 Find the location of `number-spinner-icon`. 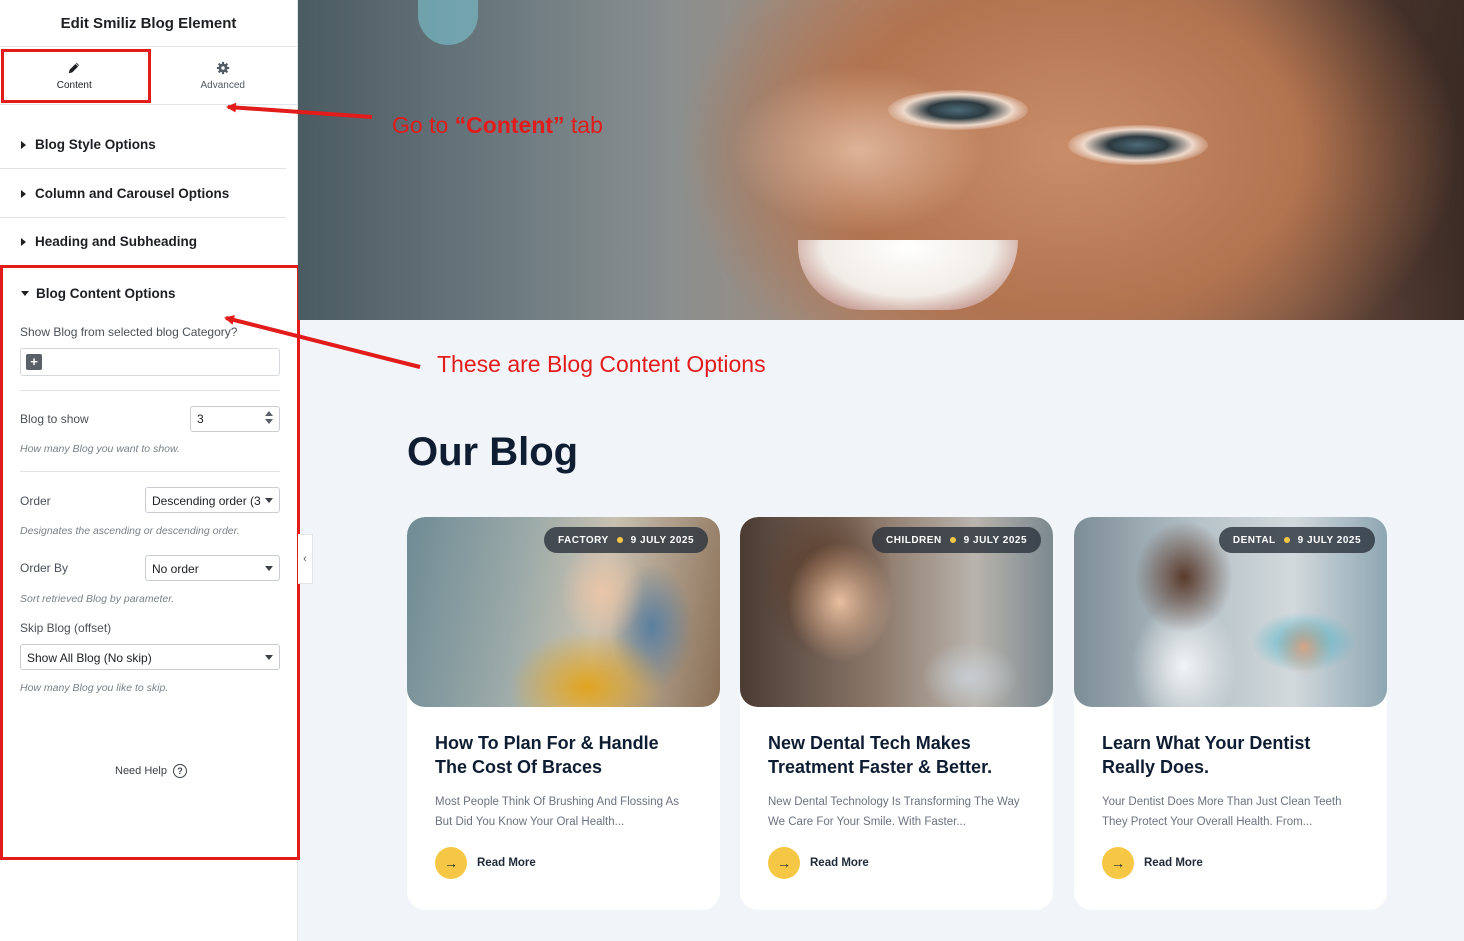

number-spinner-icon is located at coordinates (269, 417).